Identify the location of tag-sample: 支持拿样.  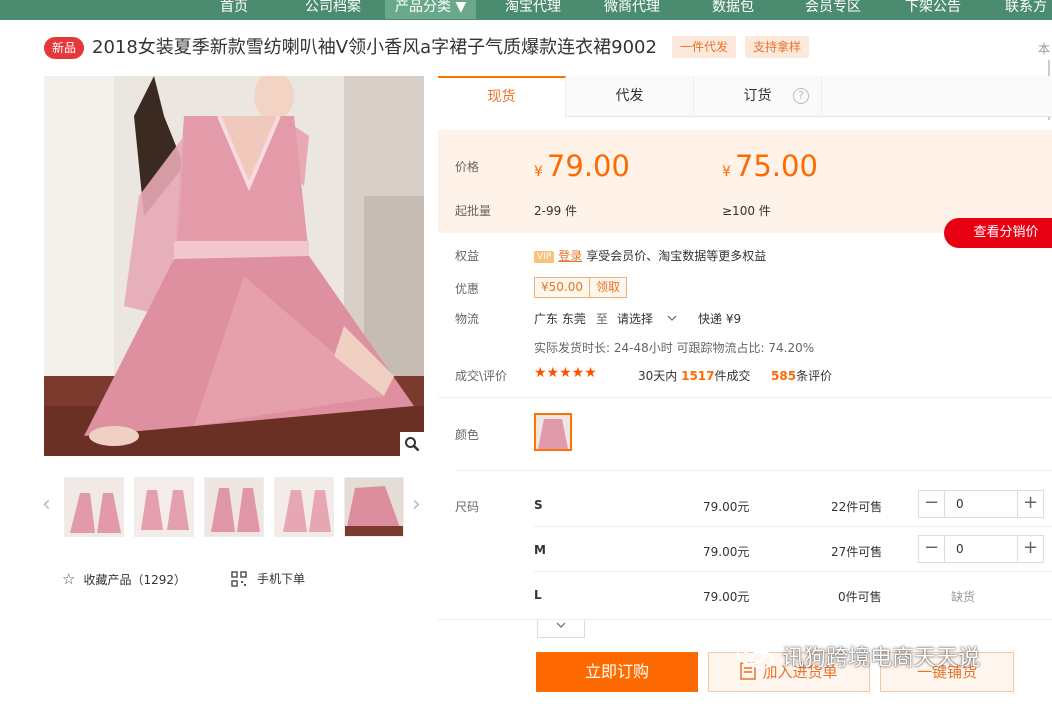
(777, 47).